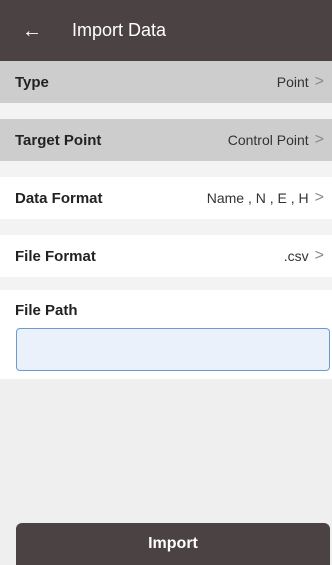  Describe the element at coordinates (58, 140) in the screenshot. I see `target-point-label: Target Point` at that location.